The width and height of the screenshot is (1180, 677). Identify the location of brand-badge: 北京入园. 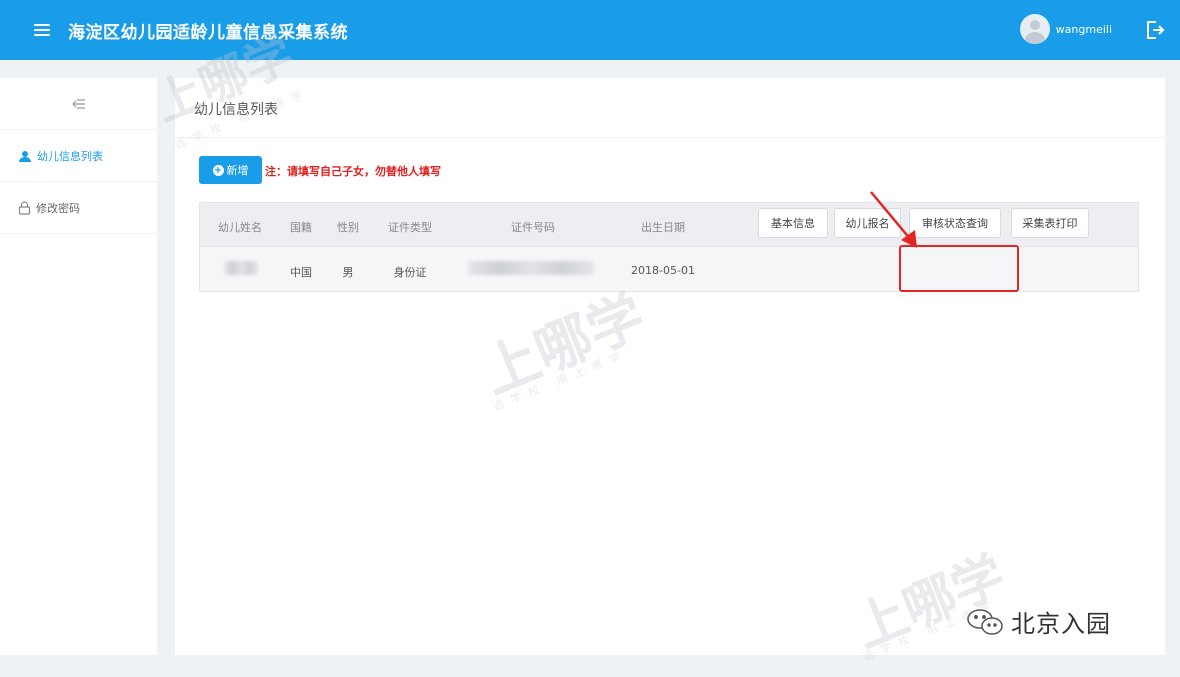
(1038, 621).